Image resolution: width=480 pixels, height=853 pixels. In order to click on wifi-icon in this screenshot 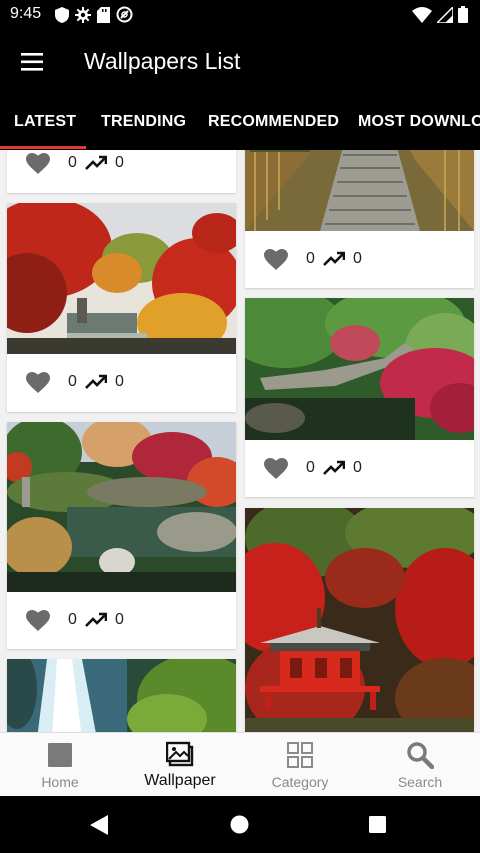, I will do `click(422, 14)`.